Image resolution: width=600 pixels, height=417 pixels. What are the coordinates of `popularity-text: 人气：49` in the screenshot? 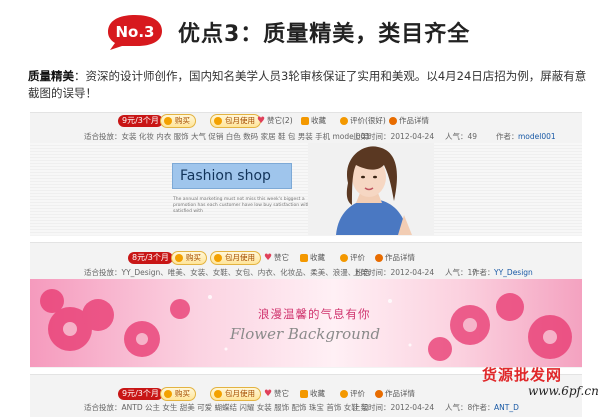 It's located at (461, 136).